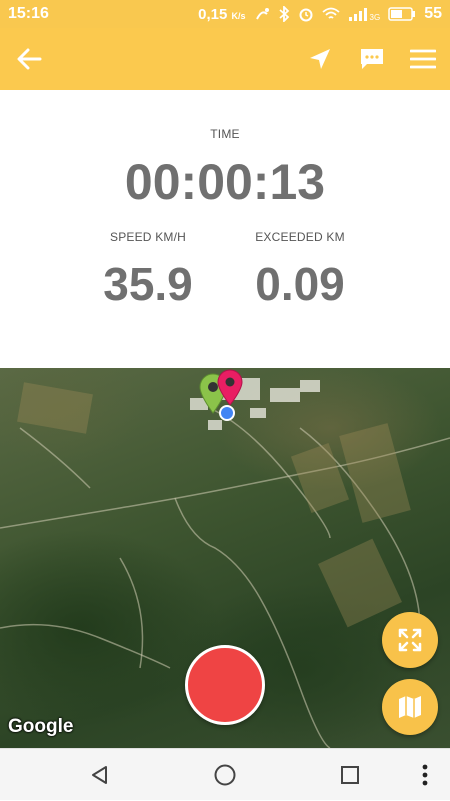 The width and height of the screenshot is (450, 801). What do you see at coordinates (147, 237) in the screenshot?
I see `speed-label: SPEED KM/H` at bounding box center [147, 237].